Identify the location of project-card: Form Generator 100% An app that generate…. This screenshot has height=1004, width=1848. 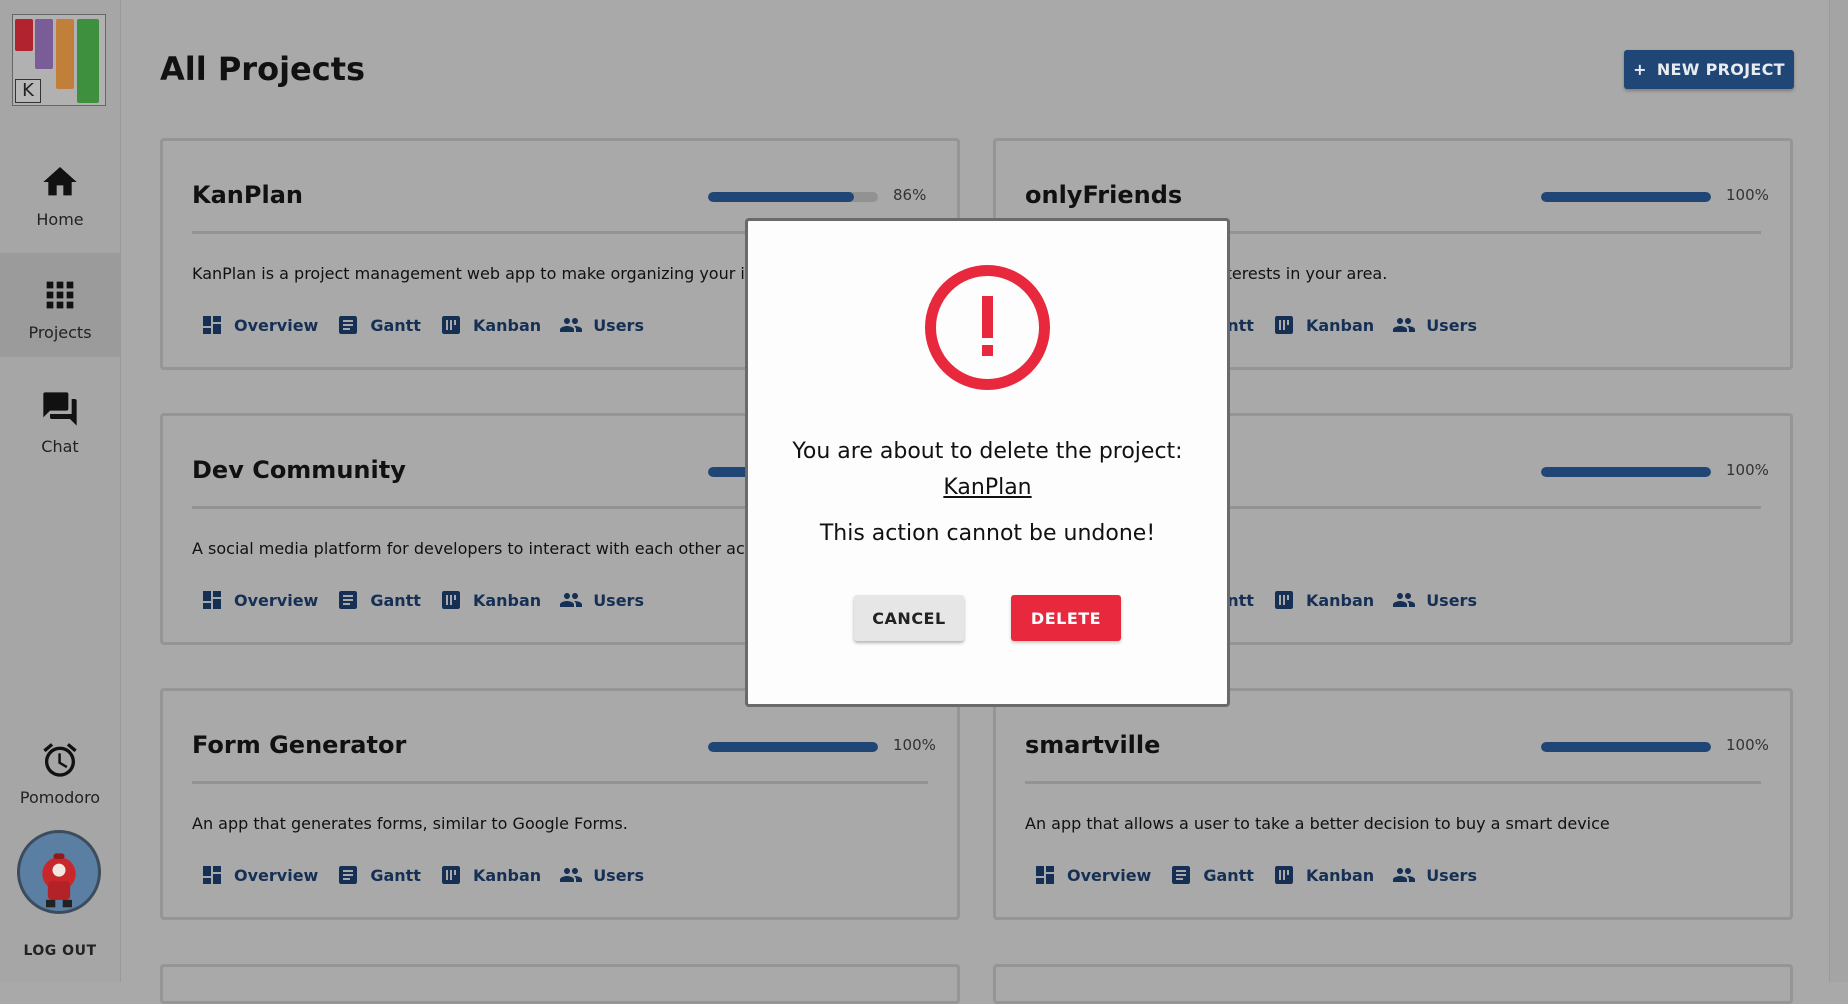
(560, 804).